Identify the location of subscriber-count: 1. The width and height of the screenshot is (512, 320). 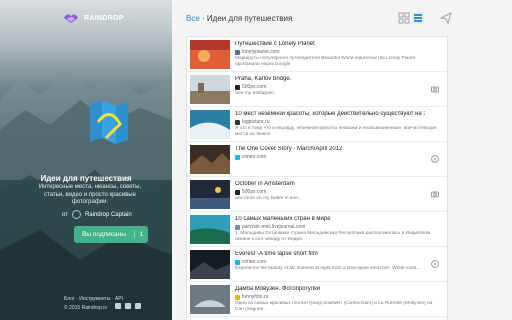
(141, 234).